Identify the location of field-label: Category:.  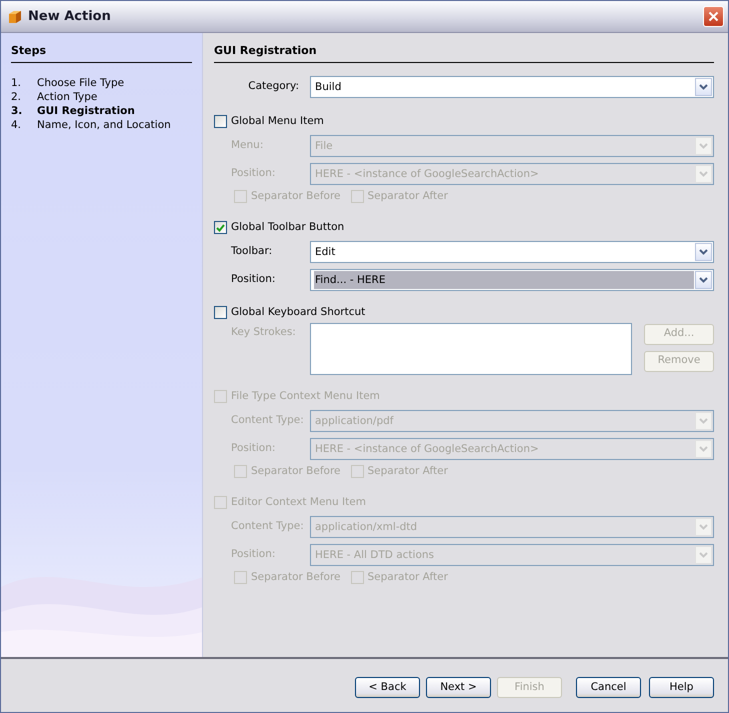
(273, 86).